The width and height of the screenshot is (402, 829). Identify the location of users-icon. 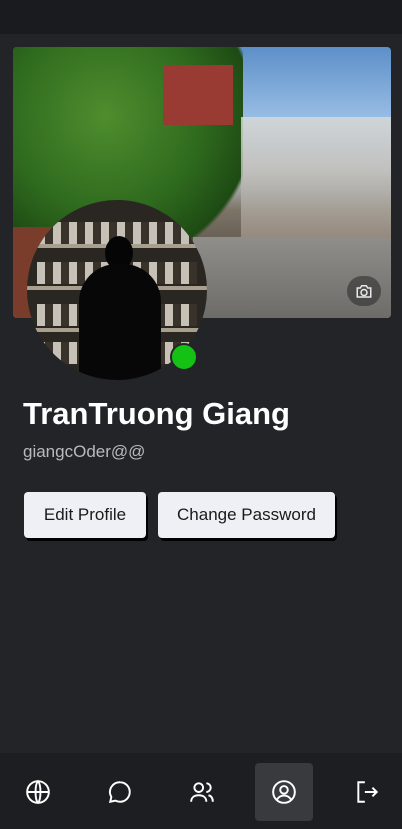
(202, 792).